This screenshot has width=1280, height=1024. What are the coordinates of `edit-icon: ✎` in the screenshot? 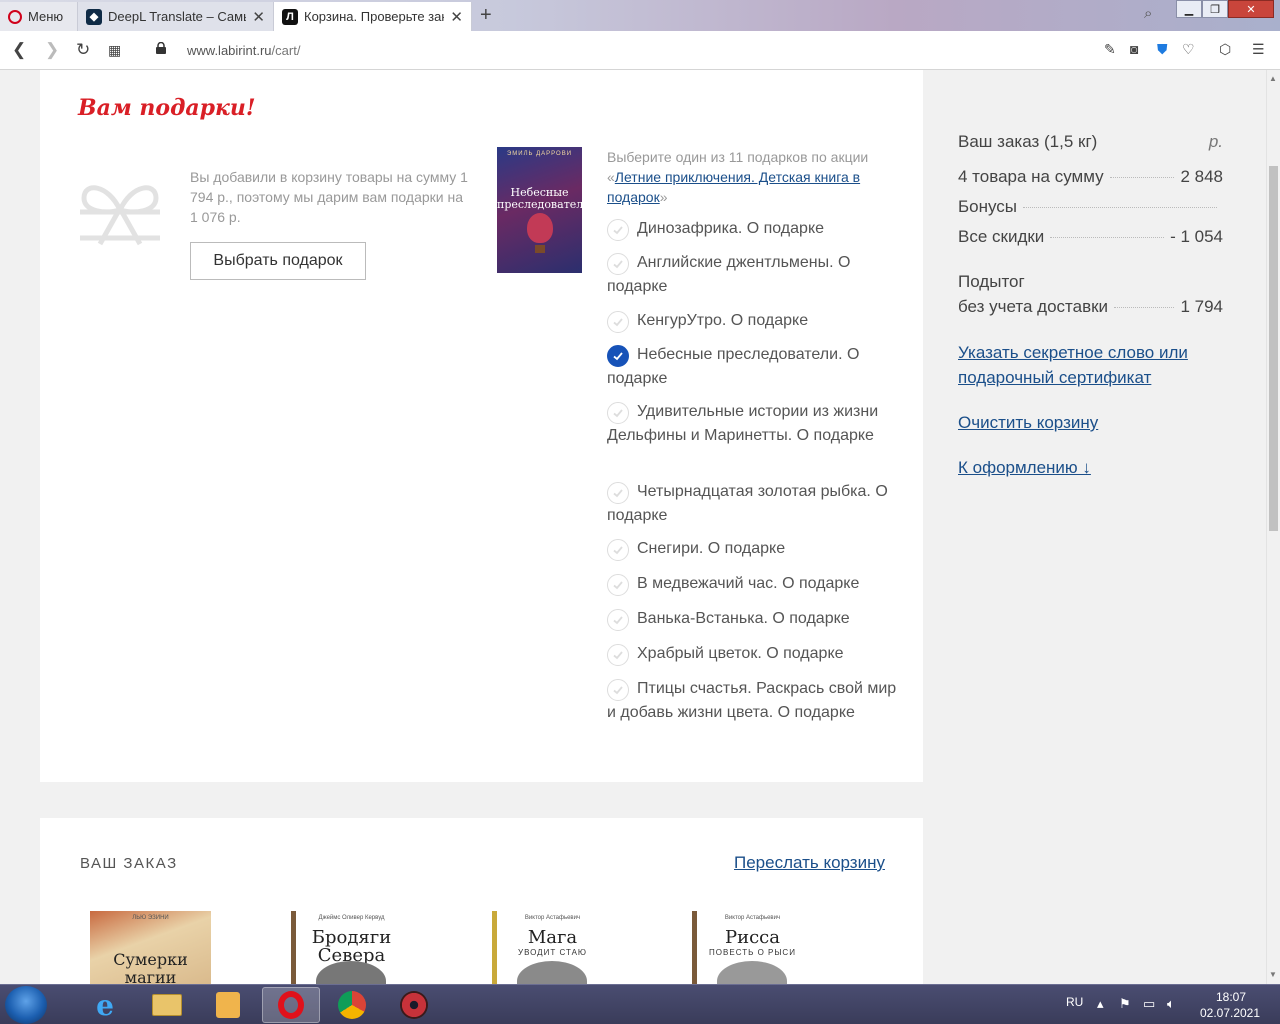 It's located at (1110, 49).